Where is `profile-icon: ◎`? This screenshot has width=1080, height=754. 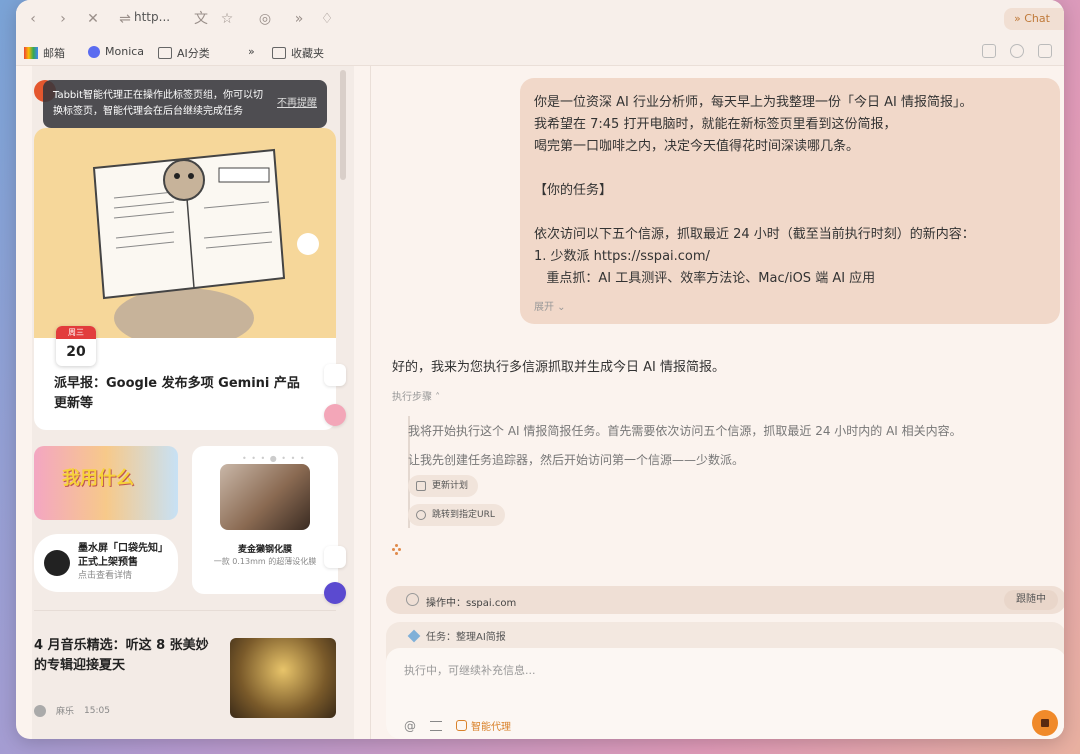
profile-icon: ◎ is located at coordinates (265, 19).